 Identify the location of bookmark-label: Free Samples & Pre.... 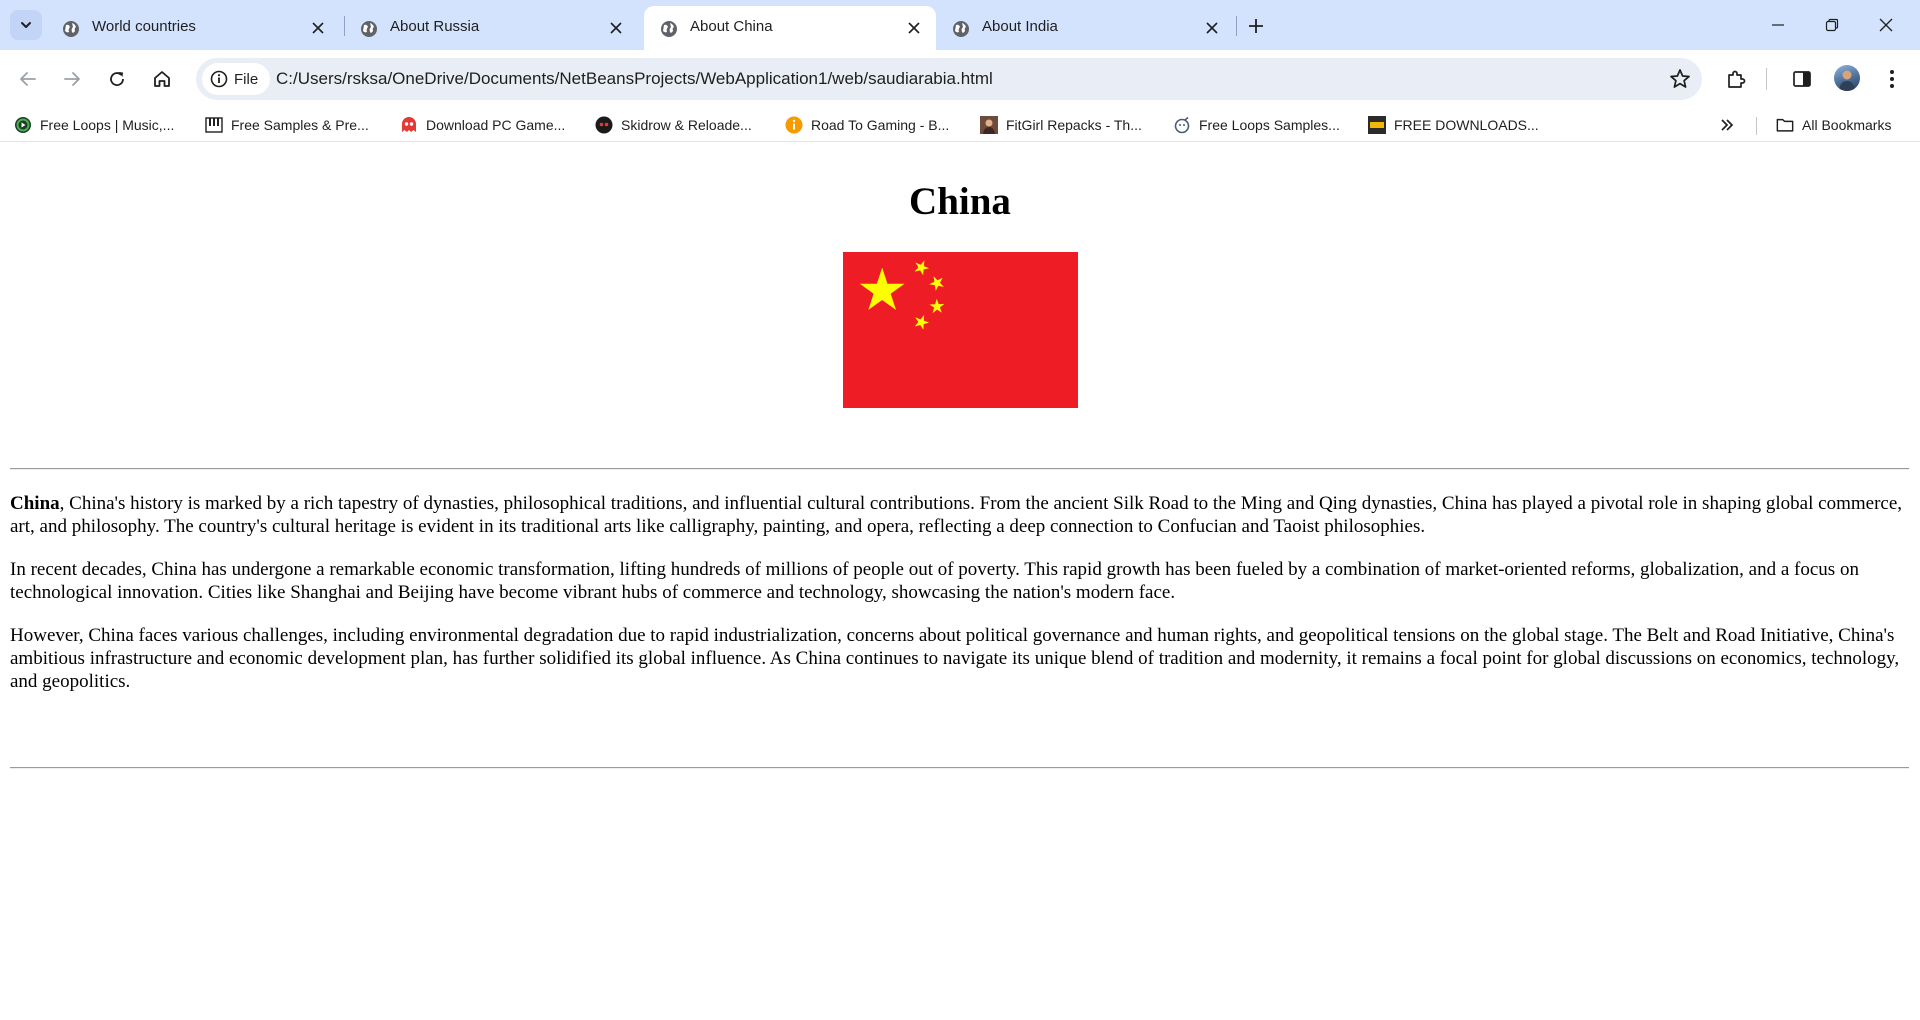
(300, 125).